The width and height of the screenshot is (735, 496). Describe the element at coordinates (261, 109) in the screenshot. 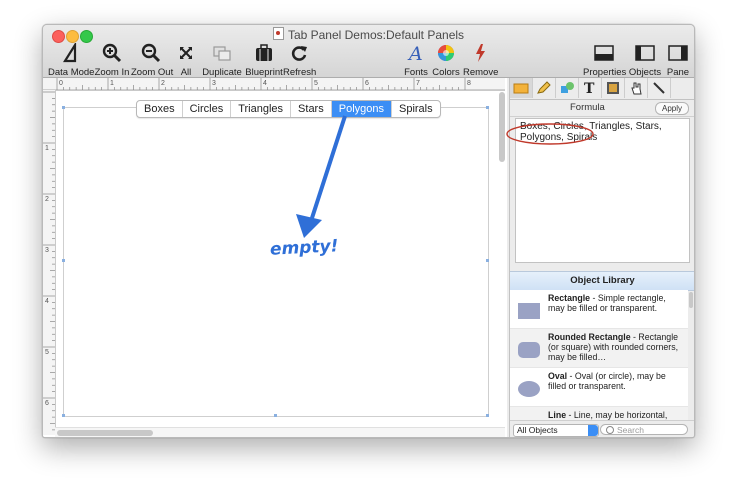

I see `tab-triangles: Triangles` at that location.